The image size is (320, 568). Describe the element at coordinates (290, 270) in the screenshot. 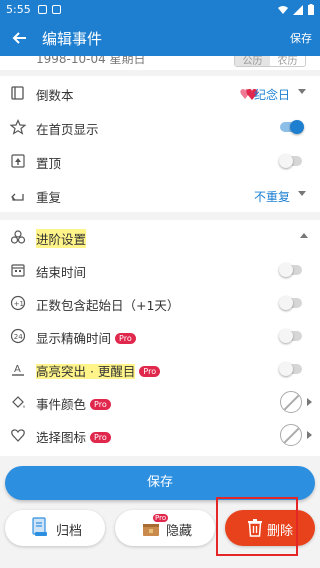

I see `end-time-toggle` at that location.